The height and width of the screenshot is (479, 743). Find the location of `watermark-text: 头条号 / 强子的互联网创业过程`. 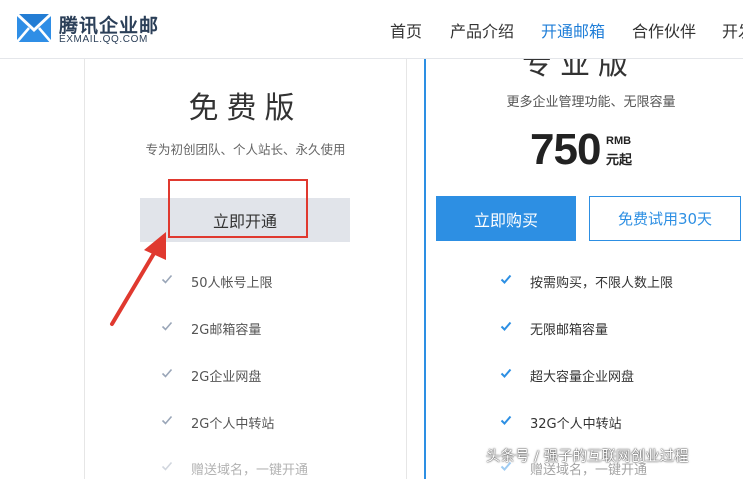

watermark-text: 头条号 / 强子的互联网创业过程 is located at coordinates (587, 457).